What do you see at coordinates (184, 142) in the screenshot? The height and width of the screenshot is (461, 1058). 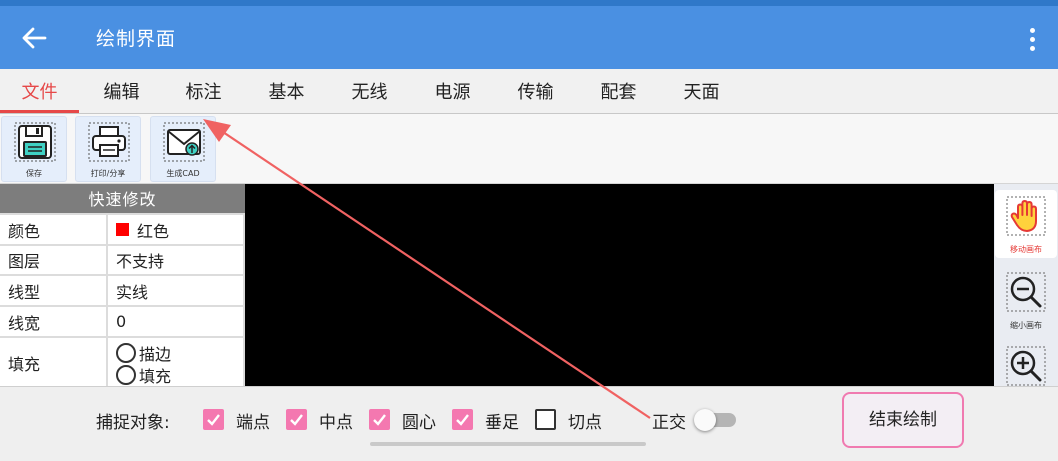 I see `envelope-upload-icon` at bounding box center [184, 142].